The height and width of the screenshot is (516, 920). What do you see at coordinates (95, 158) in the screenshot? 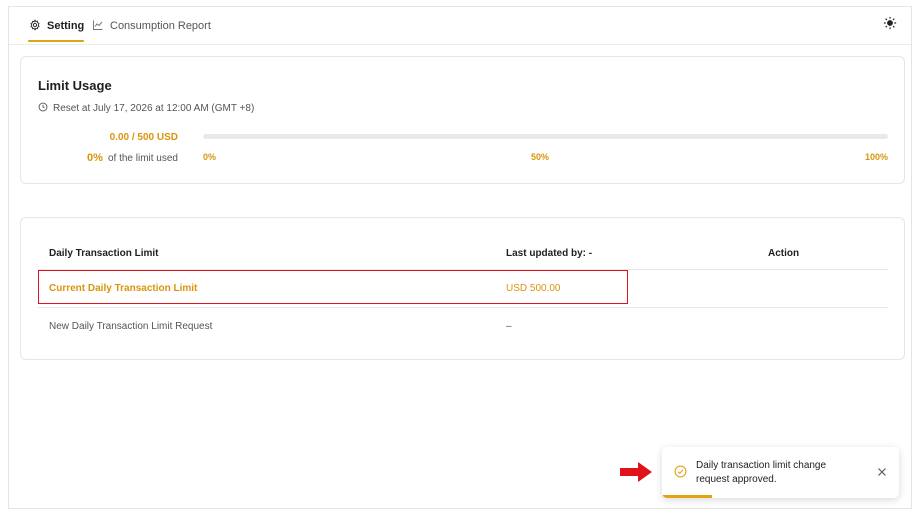
I see `usage-percent: 0%` at bounding box center [95, 158].